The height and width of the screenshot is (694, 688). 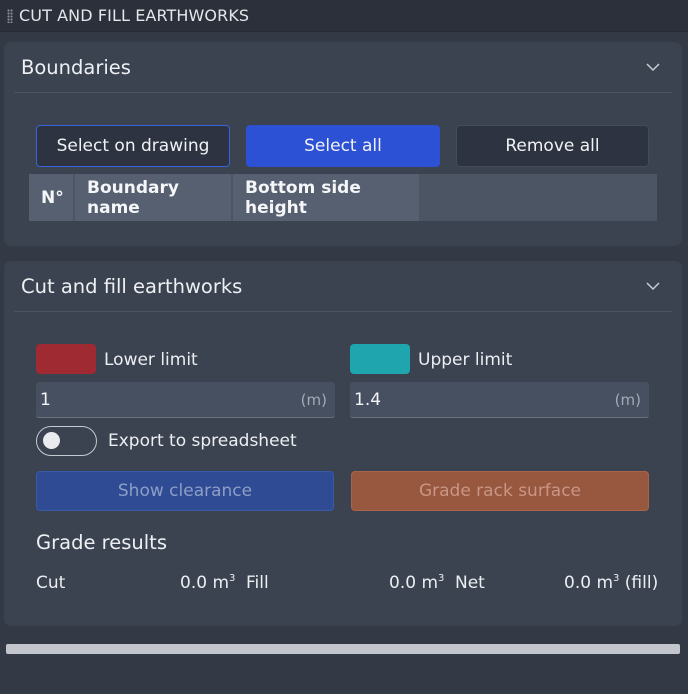 I want to click on upper-limit-label: Upper limit, so click(x=465, y=360).